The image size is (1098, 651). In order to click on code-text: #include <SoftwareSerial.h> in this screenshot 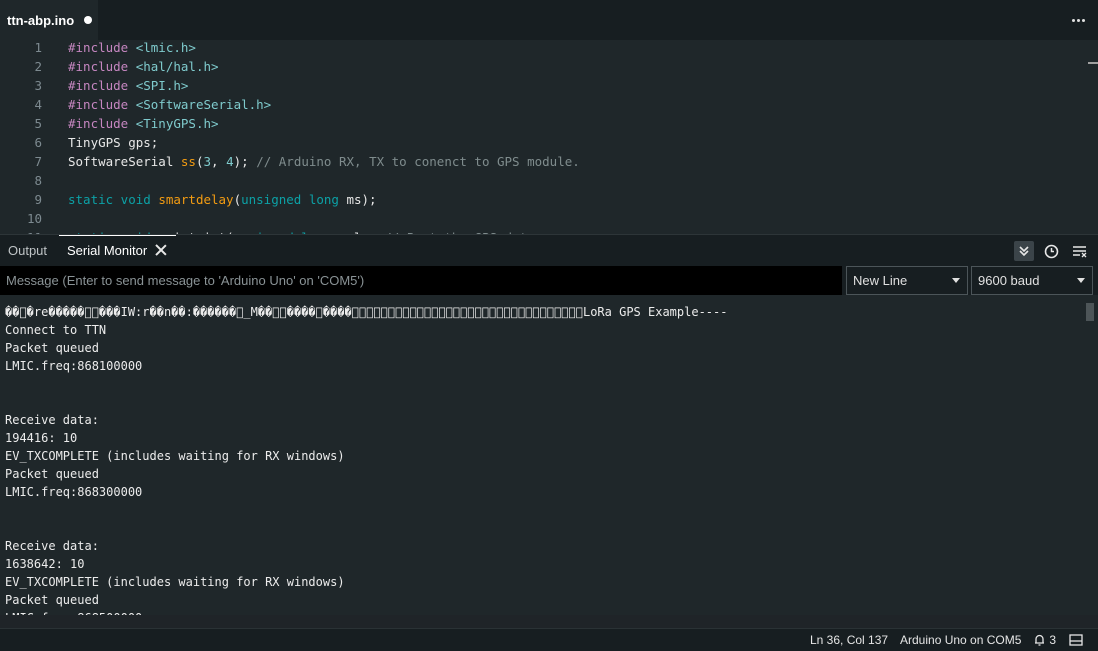, I will do `click(169, 104)`.